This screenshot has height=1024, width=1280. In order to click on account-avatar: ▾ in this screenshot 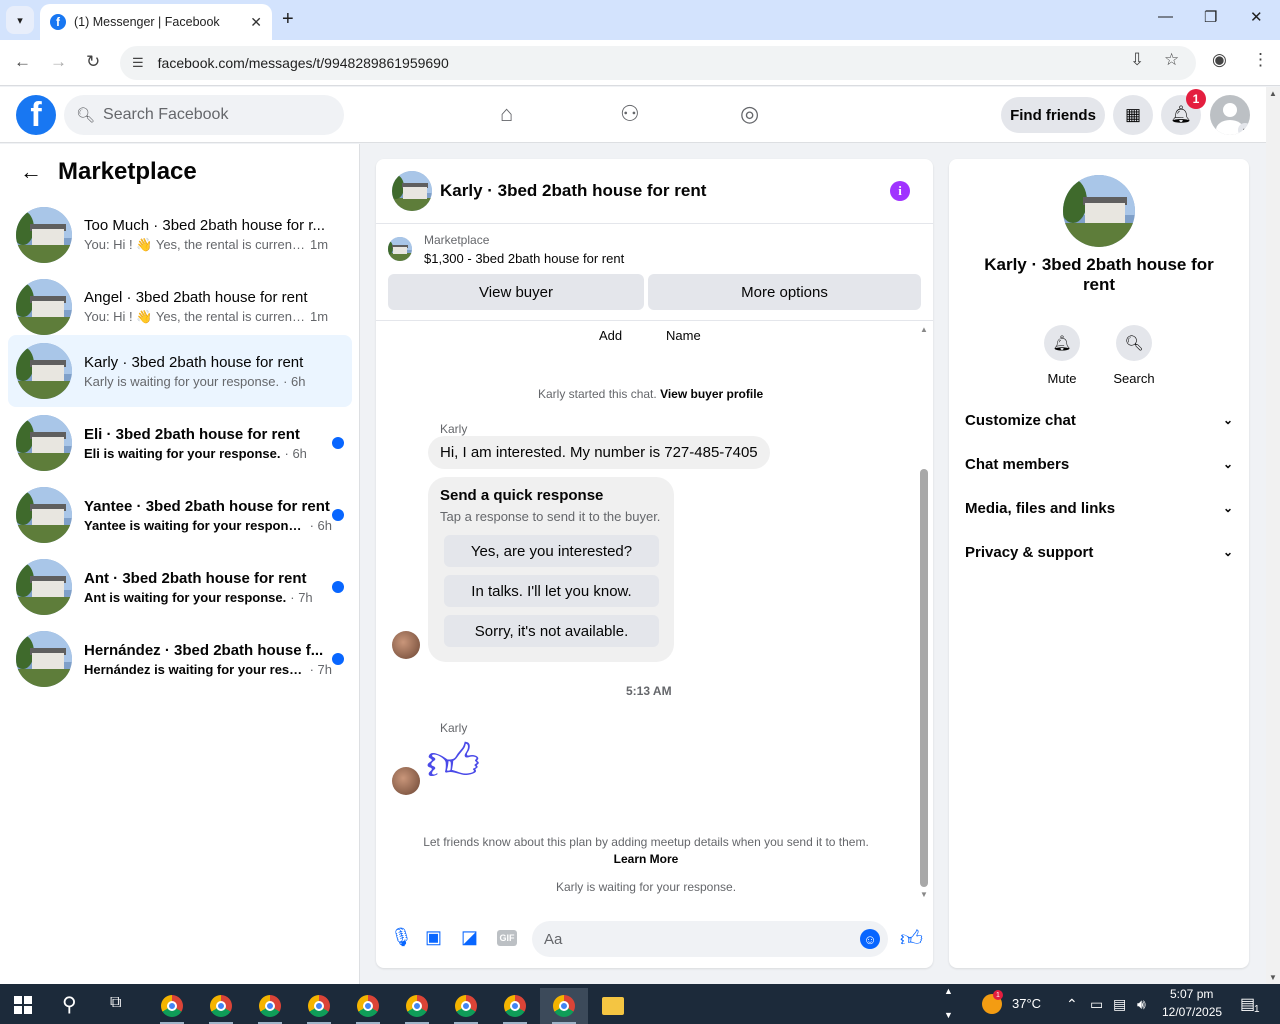, I will do `click(1230, 115)`.